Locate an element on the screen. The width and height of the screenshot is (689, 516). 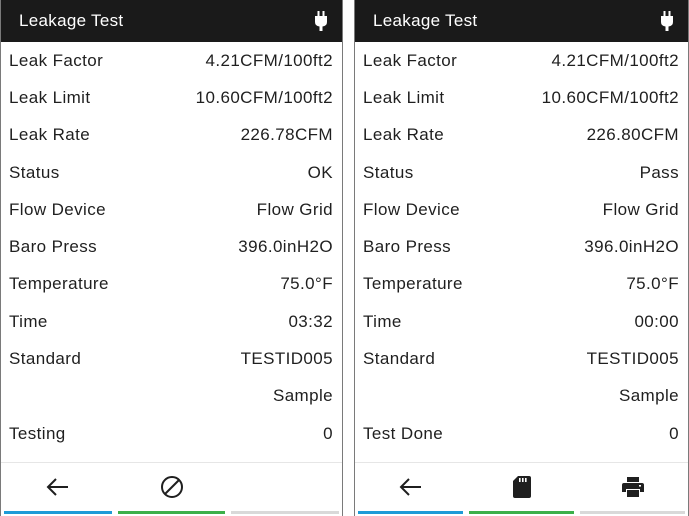
cancel-test-button is located at coordinates (172, 489).